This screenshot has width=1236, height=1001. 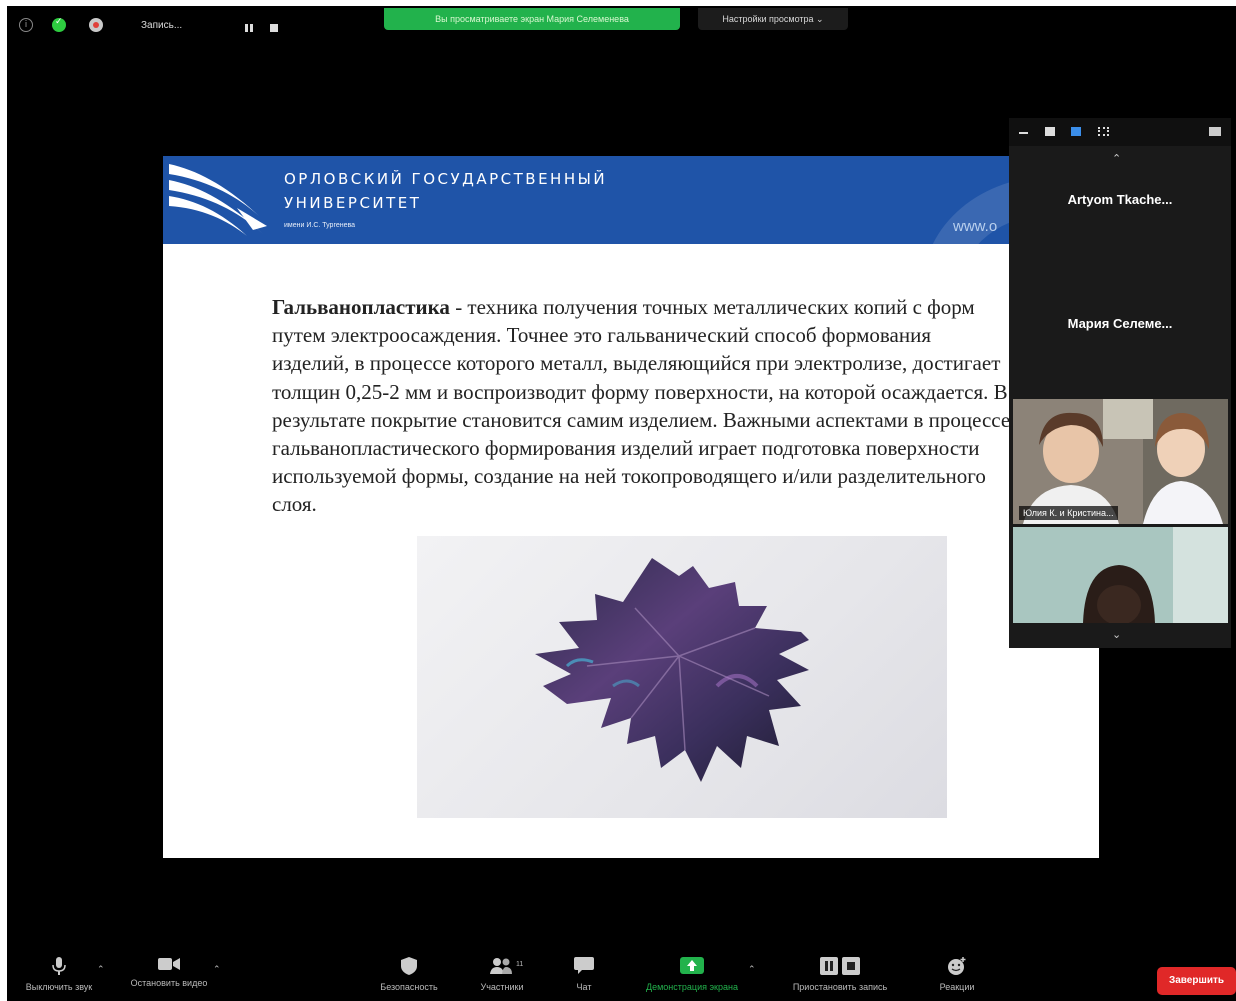 I want to click on metal-leaf-photo, so click(x=682, y=677).